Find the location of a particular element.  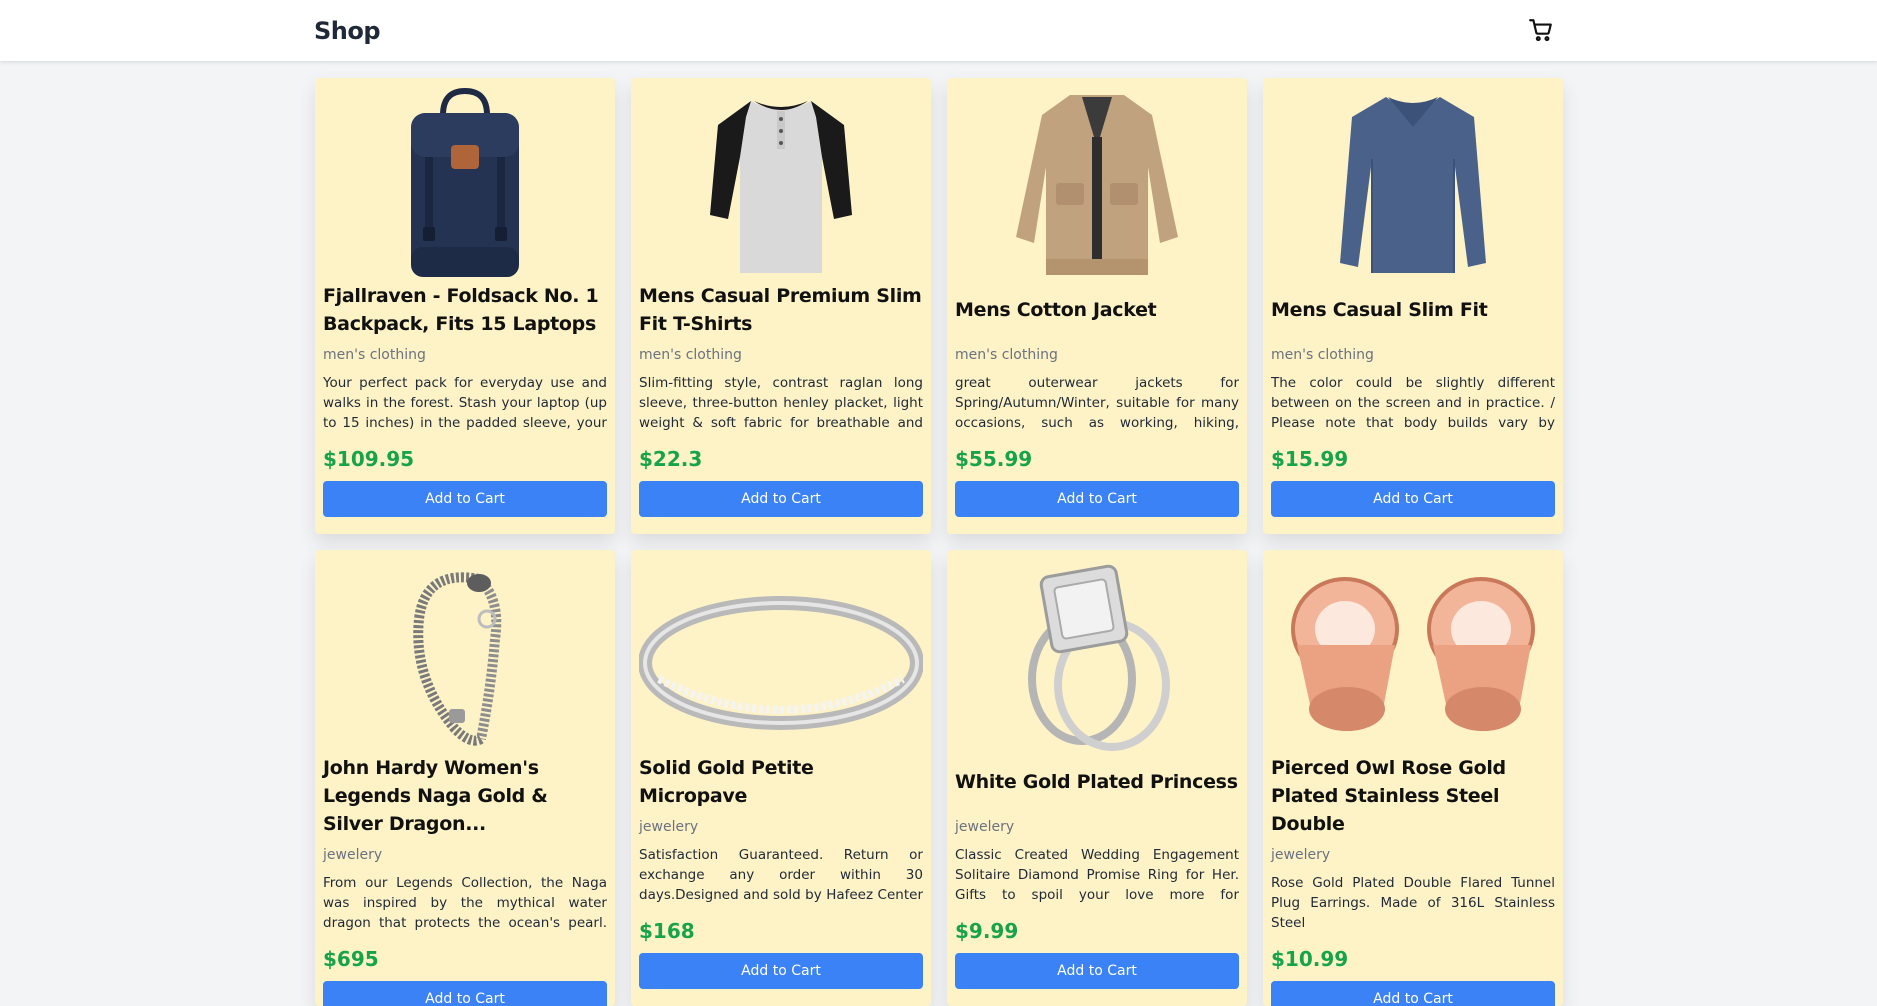

earring-plugs-icon is located at coordinates (1413, 654).